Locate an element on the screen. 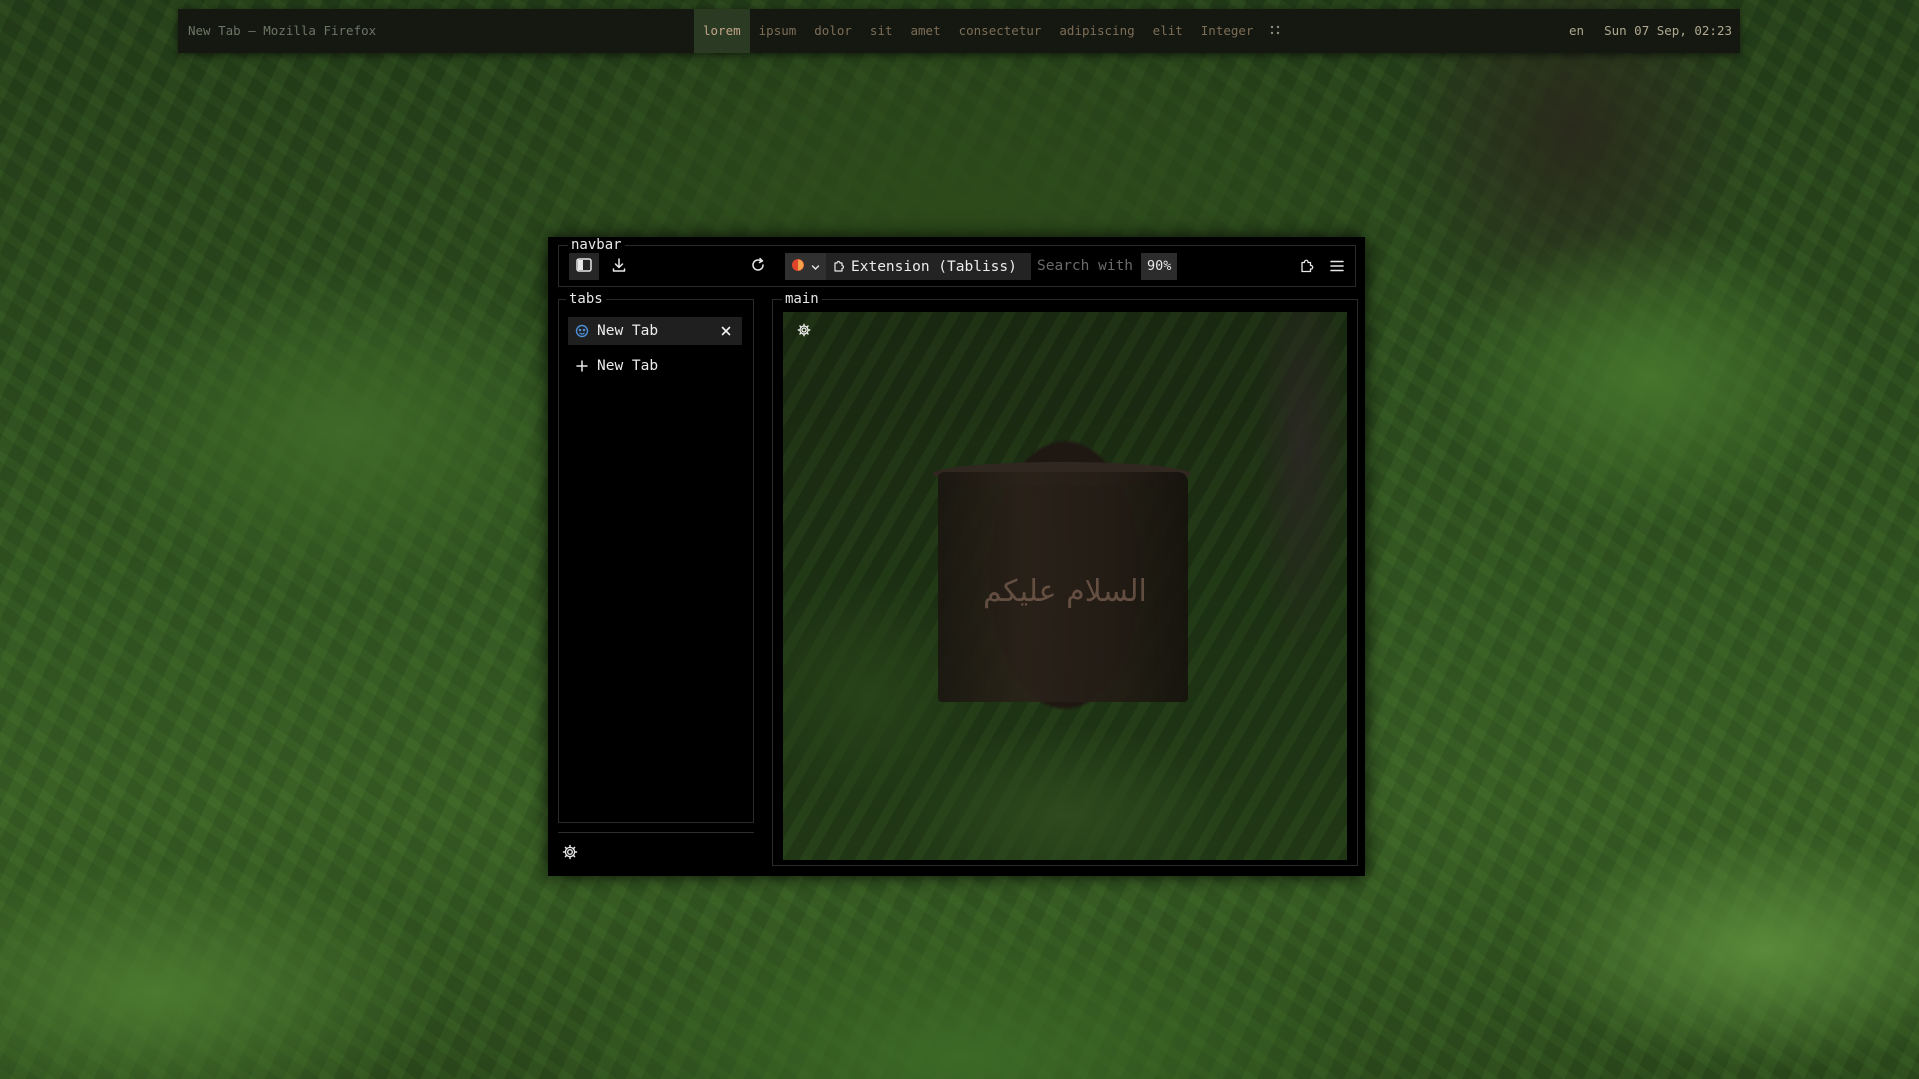 The height and width of the screenshot is (1079, 1919). workspace-amet: amet is located at coordinates (926, 31).